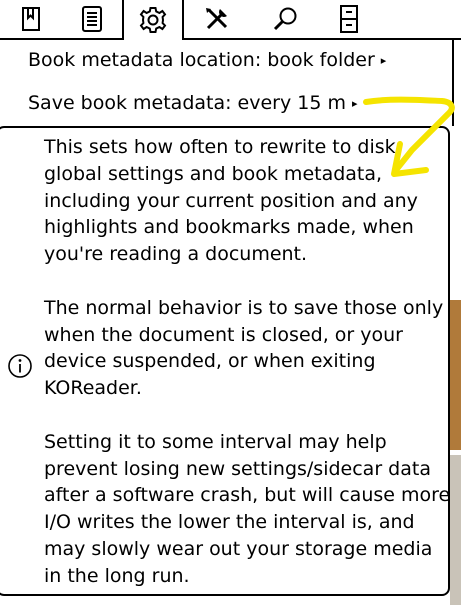  I want to click on document-list-icon, so click(92, 19).